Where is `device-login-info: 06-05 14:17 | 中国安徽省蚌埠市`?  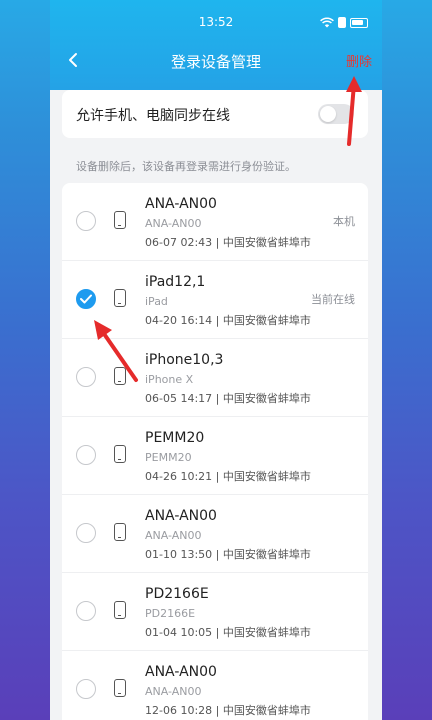
device-login-info: 06-05 14:17 | 中国安徽省蚌埠市 is located at coordinates (228, 398).